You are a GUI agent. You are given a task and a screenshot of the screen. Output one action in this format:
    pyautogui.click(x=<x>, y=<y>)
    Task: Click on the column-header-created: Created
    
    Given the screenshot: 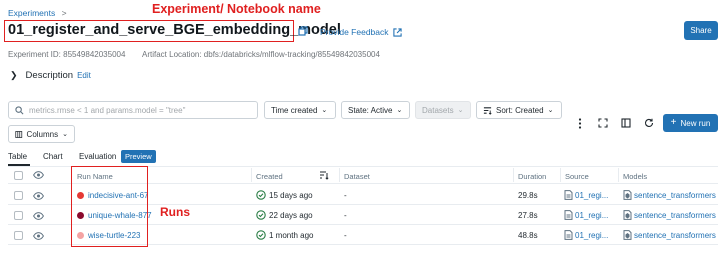 What is the action you would take?
    pyautogui.click(x=269, y=176)
    